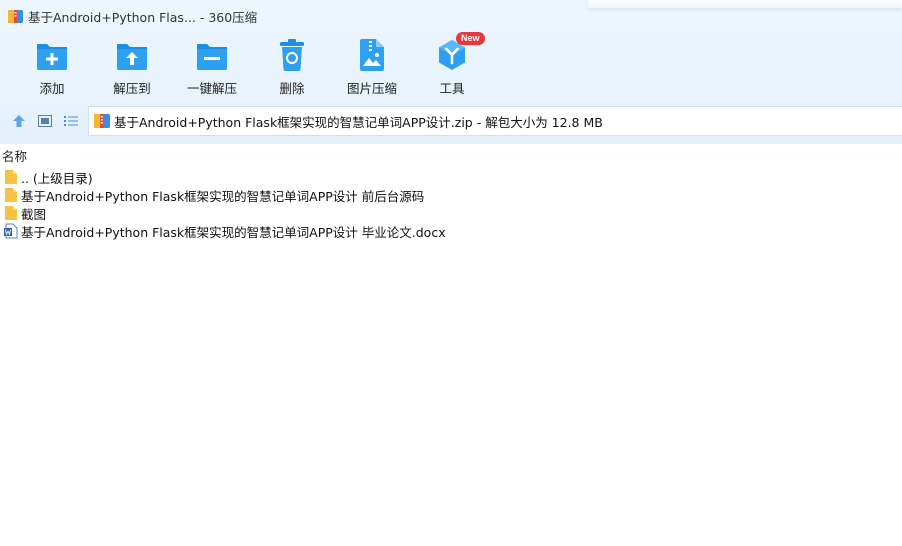 Image resolution: width=902 pixels, height=546 pixels. Describe the element at coordinates (52, 88) in the screenshot. I see `add-label: 添加` at that location.